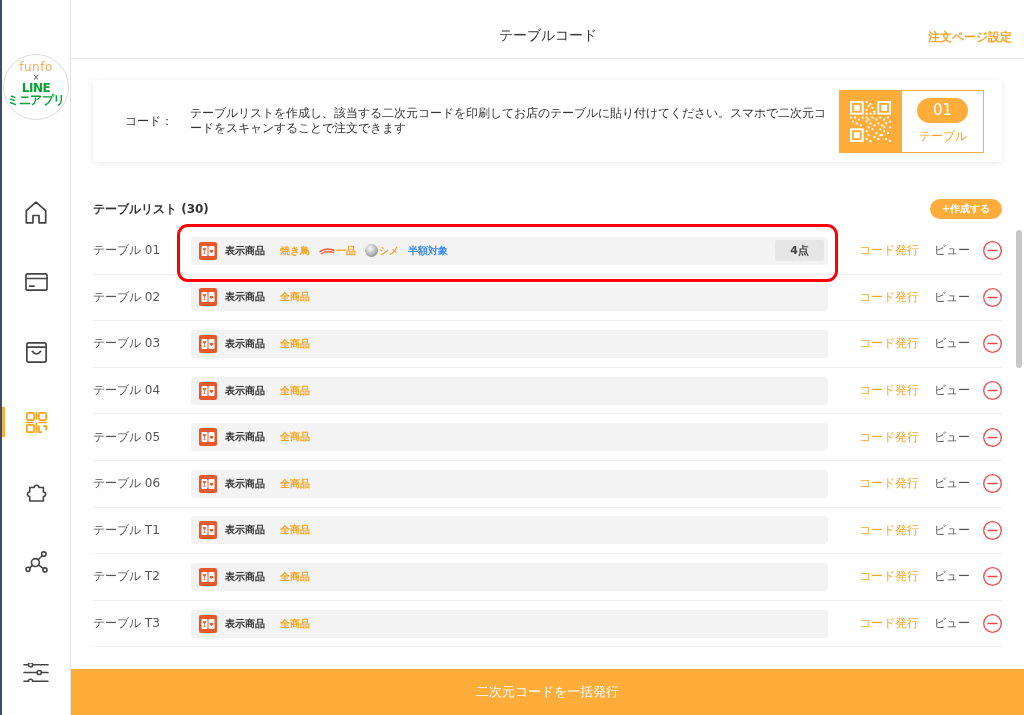 This screenshot has width=1024, height=715. What do you see at coordinates (327, 250) in the screenshot?
I see `sushi-icon` at bounding box center [327, 250].